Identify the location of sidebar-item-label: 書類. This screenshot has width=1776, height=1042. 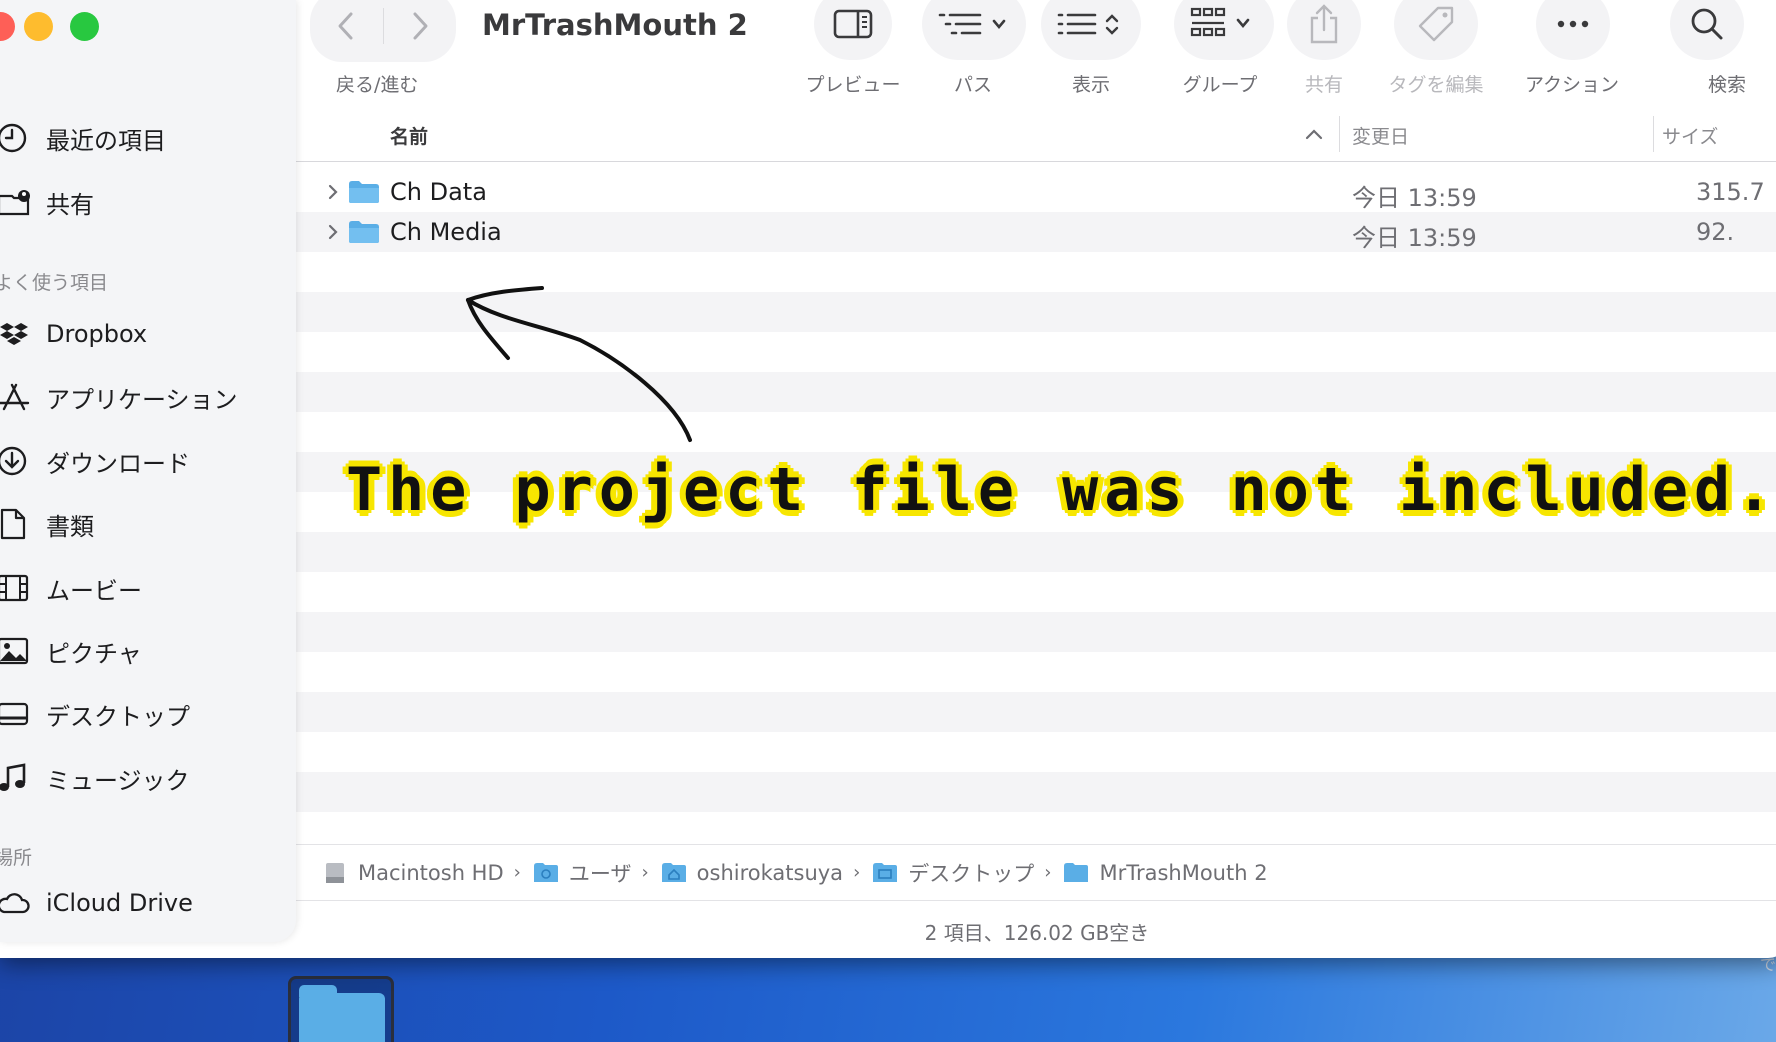
(70, 526).